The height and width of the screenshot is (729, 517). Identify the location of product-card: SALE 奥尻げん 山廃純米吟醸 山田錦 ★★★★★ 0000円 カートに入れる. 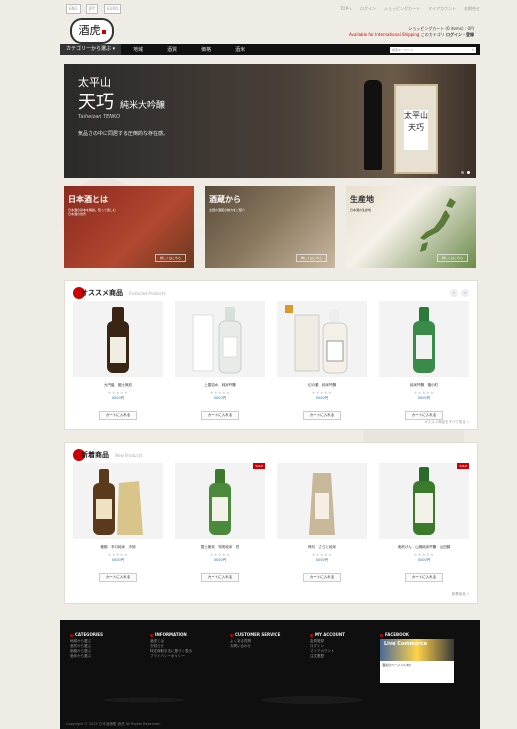
(424, 522).